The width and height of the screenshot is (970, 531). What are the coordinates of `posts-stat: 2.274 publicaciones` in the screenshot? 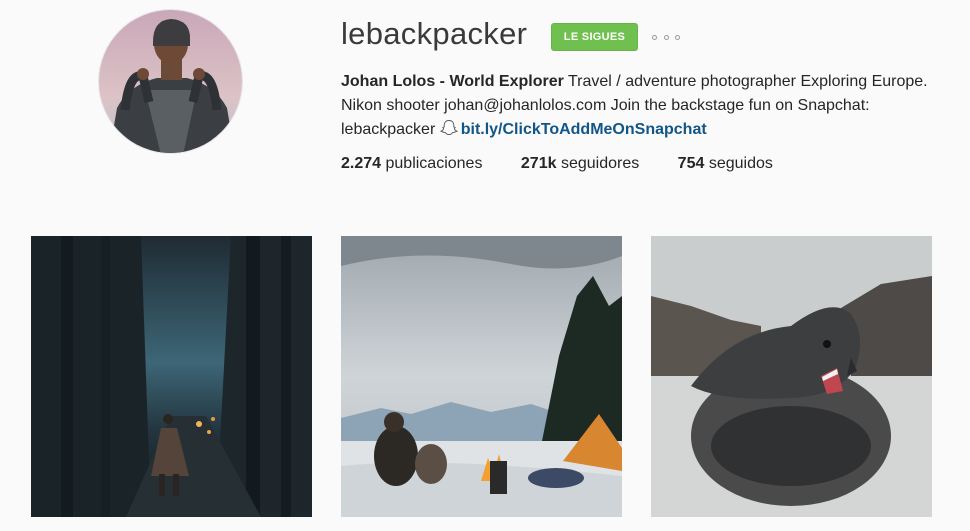 It's located at (411, 164).